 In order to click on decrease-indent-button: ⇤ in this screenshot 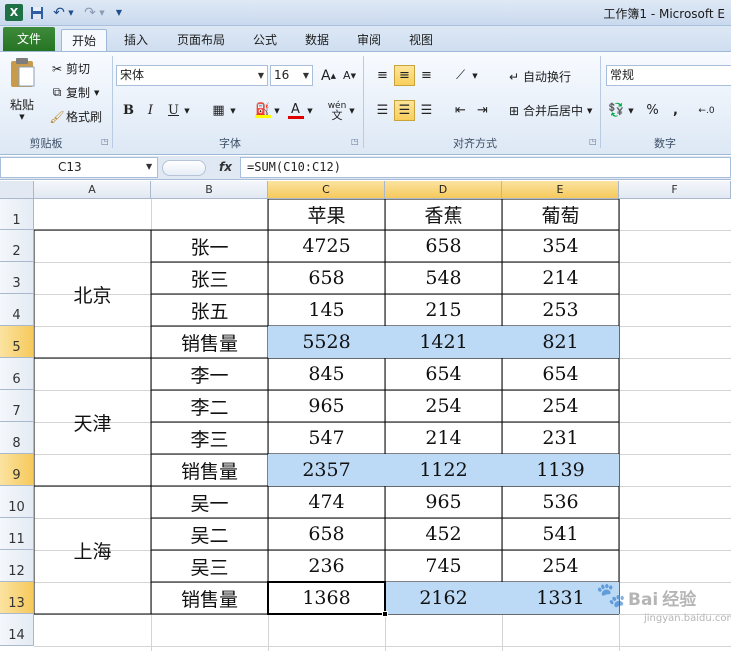, I will do `click(460, 110)`.